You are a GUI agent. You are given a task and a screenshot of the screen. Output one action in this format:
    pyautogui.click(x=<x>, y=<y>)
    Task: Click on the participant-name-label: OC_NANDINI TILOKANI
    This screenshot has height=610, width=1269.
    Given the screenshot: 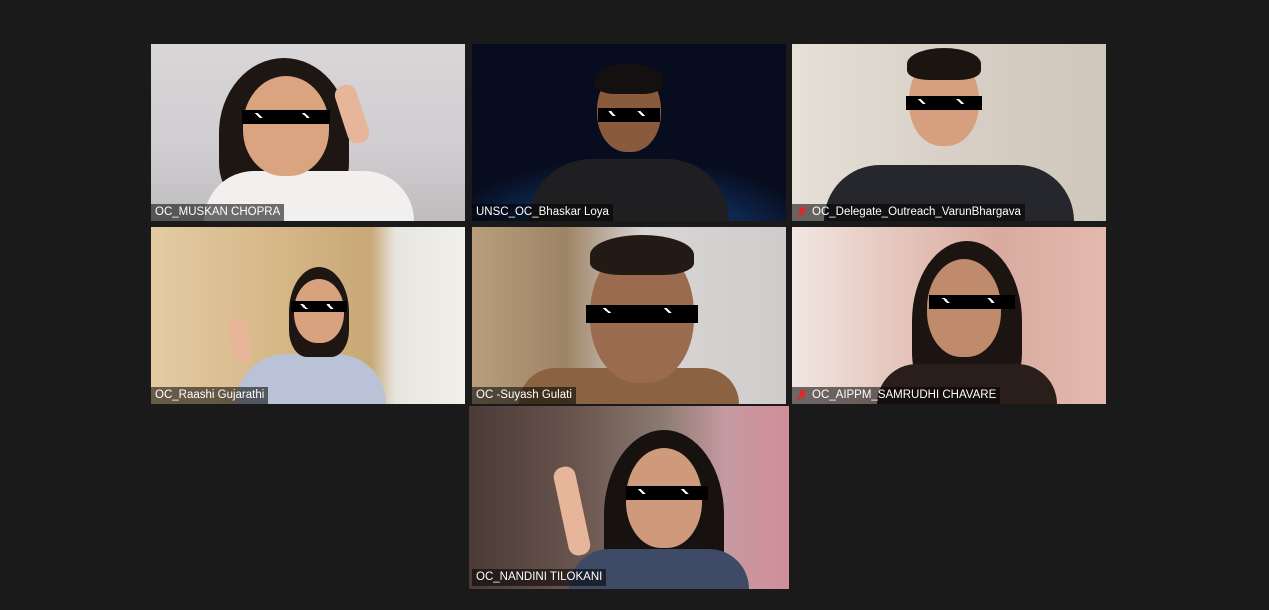 What is the action you would take?
    pyautogui.click(x=539, y=577)
    